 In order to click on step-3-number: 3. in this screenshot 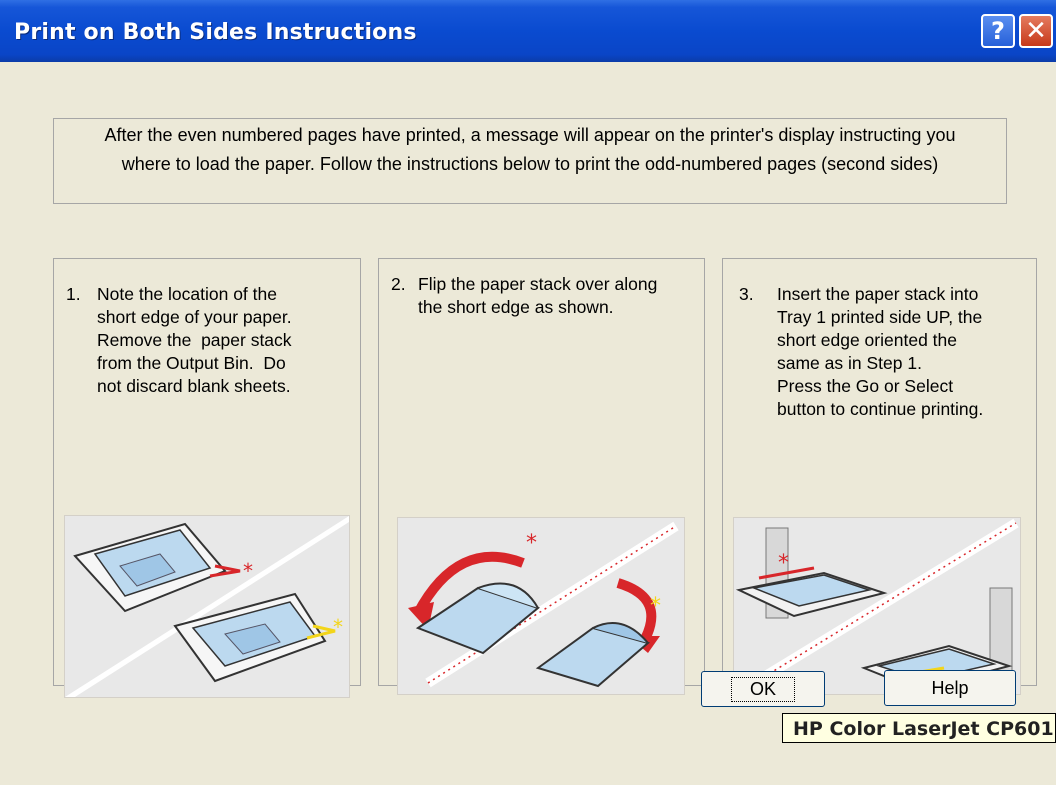, I will do `click(746, 294)`.